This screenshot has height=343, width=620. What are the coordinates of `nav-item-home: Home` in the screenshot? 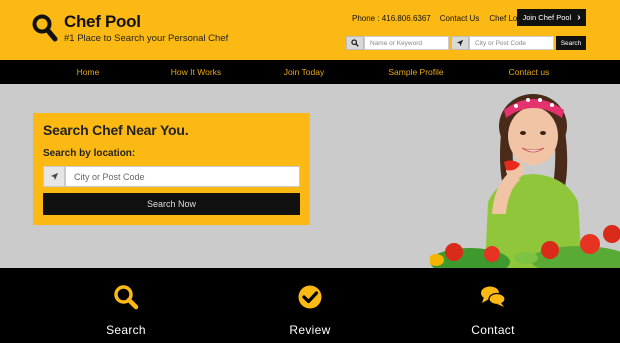 It's located at (88, 72).